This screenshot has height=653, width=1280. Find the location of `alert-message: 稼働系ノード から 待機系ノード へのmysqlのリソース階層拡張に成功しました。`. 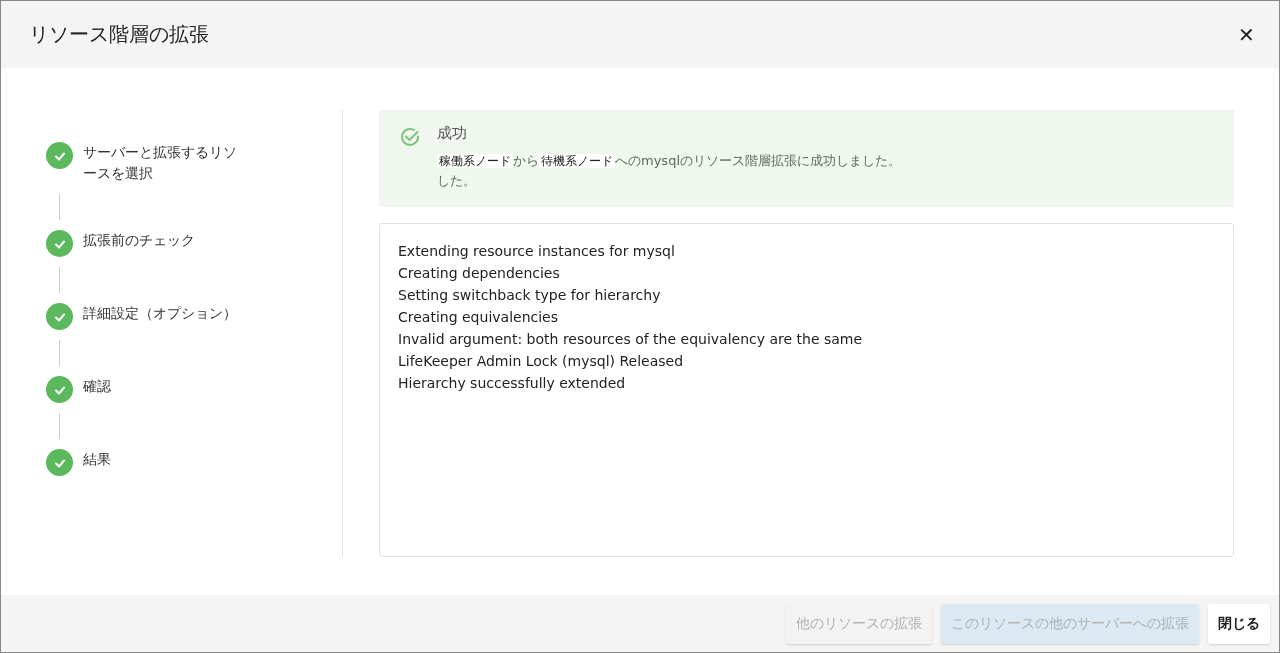

alert-message: 稼働系ノード から 待機系ノード へのmysqlのリソース階層拡張に成功しました。 is located at coordinates (669, 161).